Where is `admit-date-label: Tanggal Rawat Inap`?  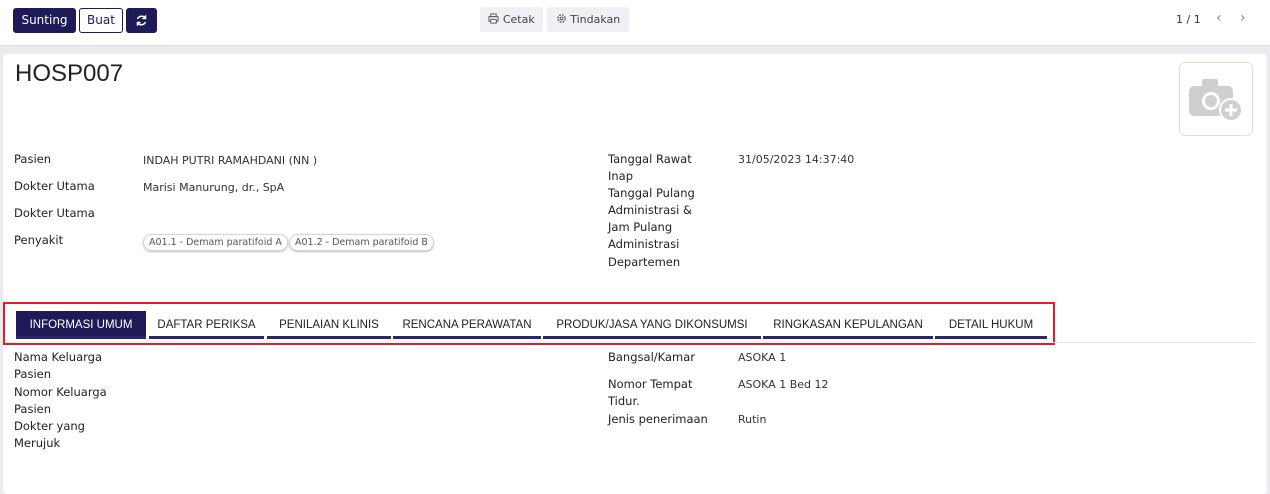 admit-date-label: Tanggal Rawat Inap is located at coordinates (650, 168).